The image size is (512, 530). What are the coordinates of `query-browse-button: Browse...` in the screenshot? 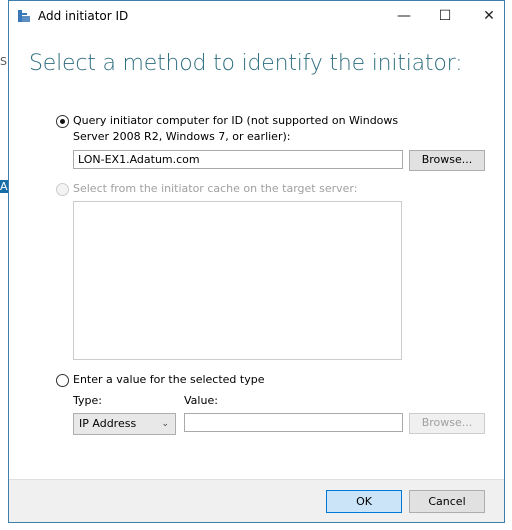 It's located at (447, 160).